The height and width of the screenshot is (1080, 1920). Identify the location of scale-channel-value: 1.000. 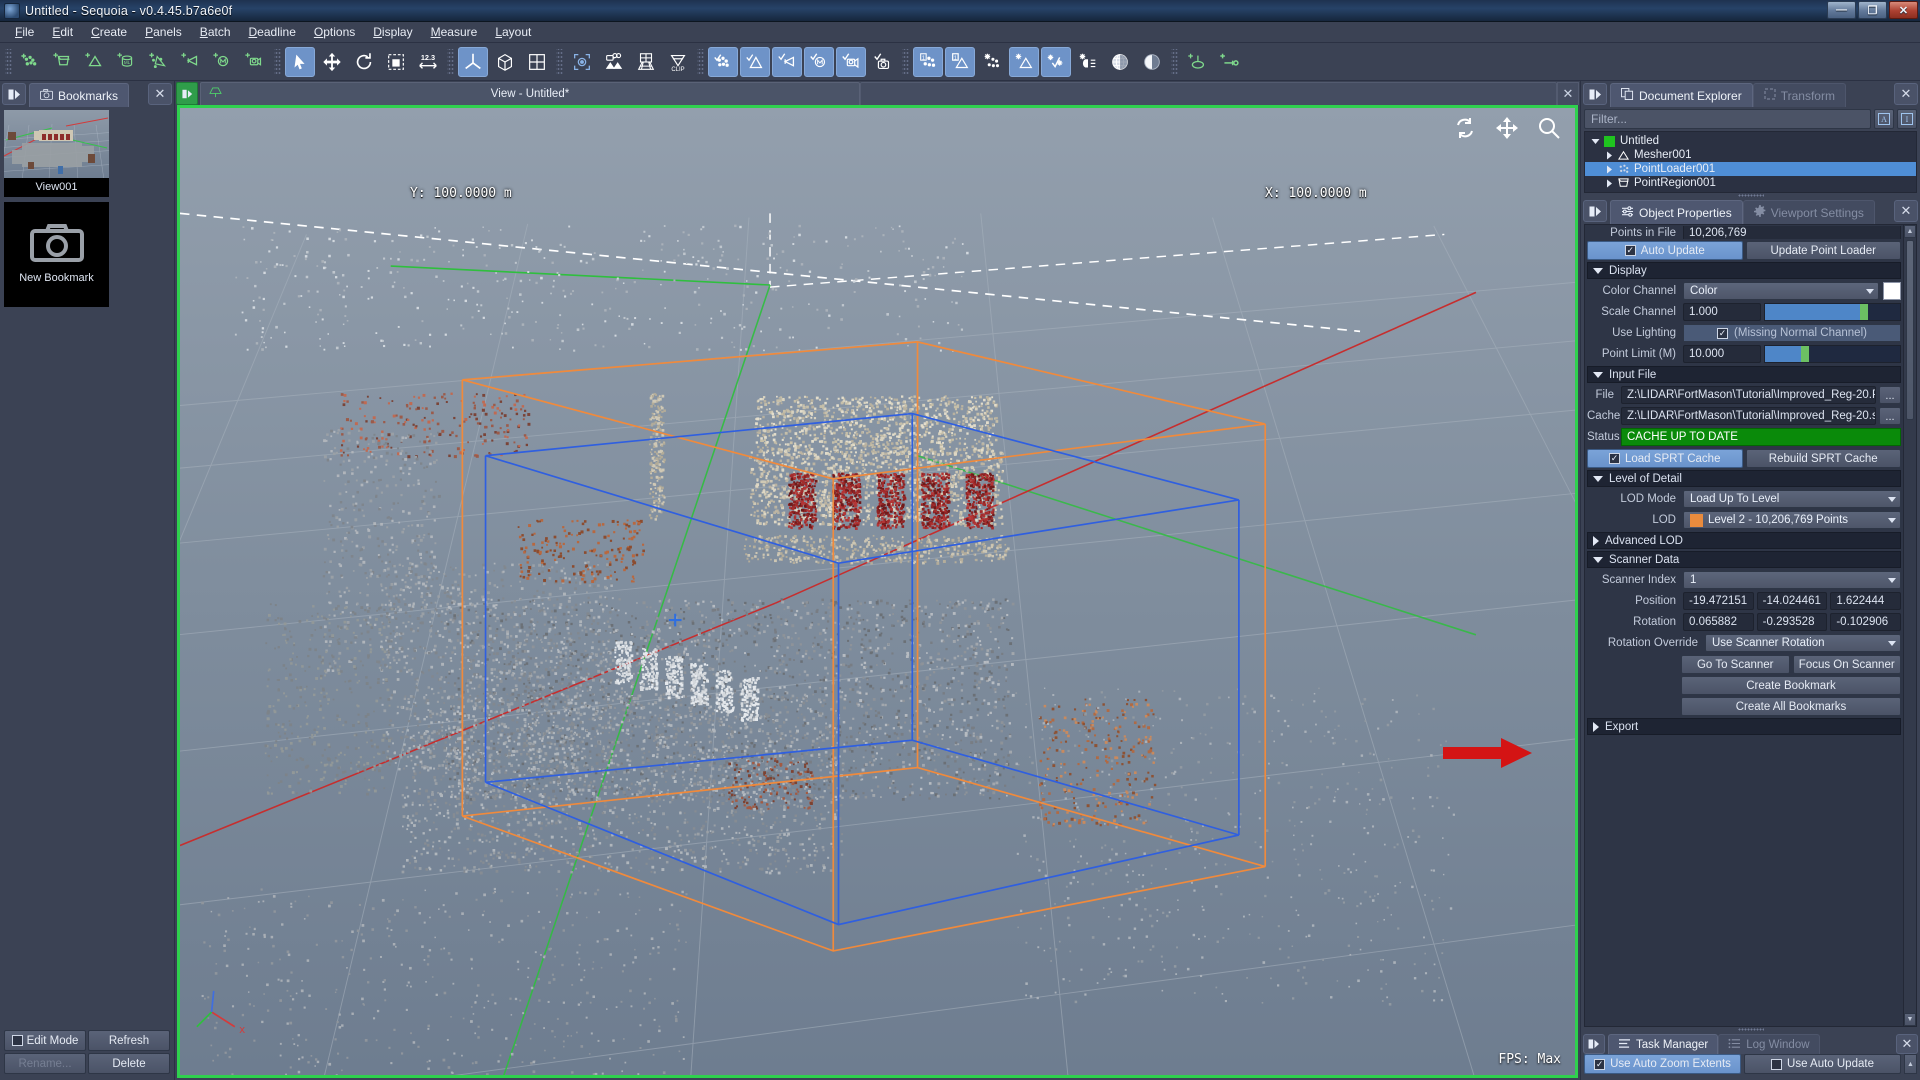
(1722, 312).